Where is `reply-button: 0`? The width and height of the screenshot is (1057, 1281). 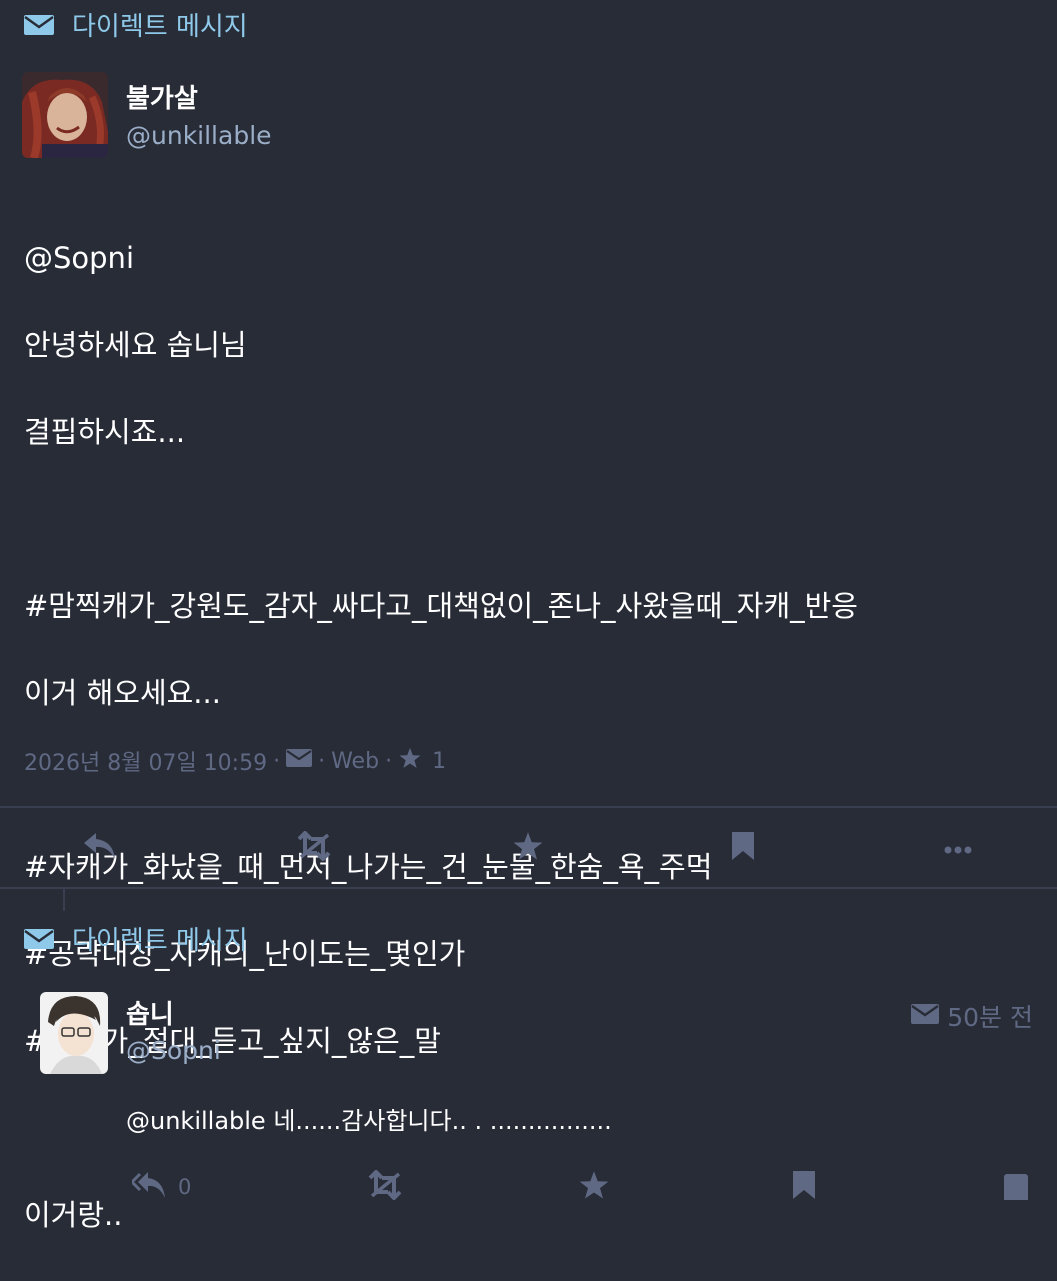
reply-button: 0 is located at coordinates (160, 1185).